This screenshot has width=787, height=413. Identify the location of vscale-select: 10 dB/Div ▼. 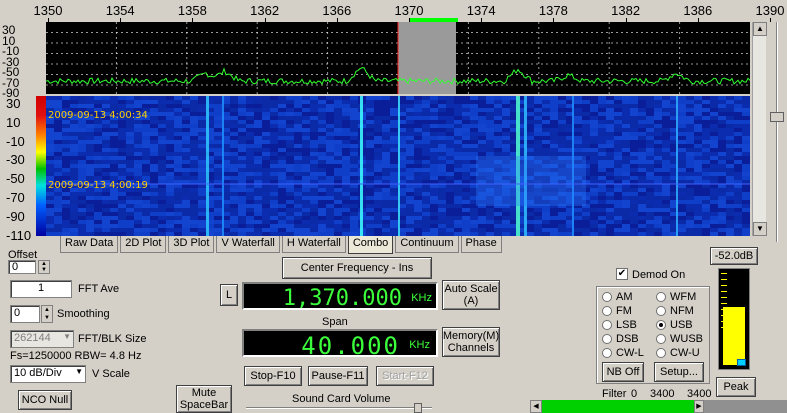
(48, 374).